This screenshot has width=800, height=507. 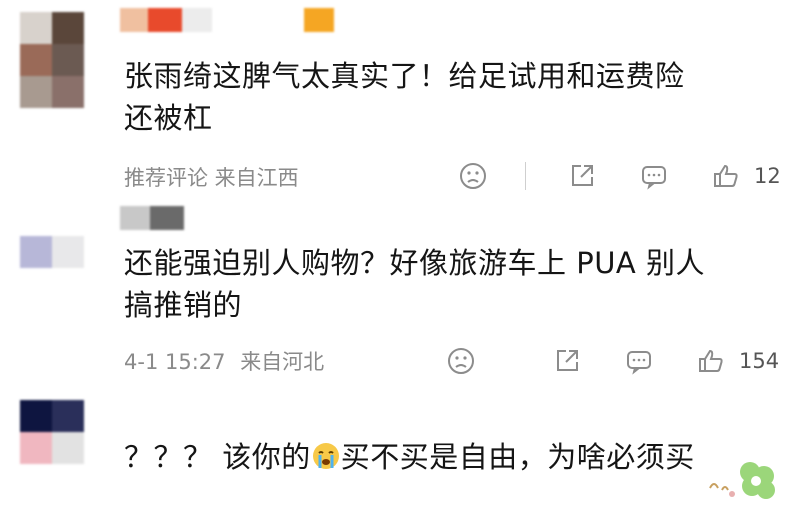 I want to click on divider, so click(x=525, y=176).